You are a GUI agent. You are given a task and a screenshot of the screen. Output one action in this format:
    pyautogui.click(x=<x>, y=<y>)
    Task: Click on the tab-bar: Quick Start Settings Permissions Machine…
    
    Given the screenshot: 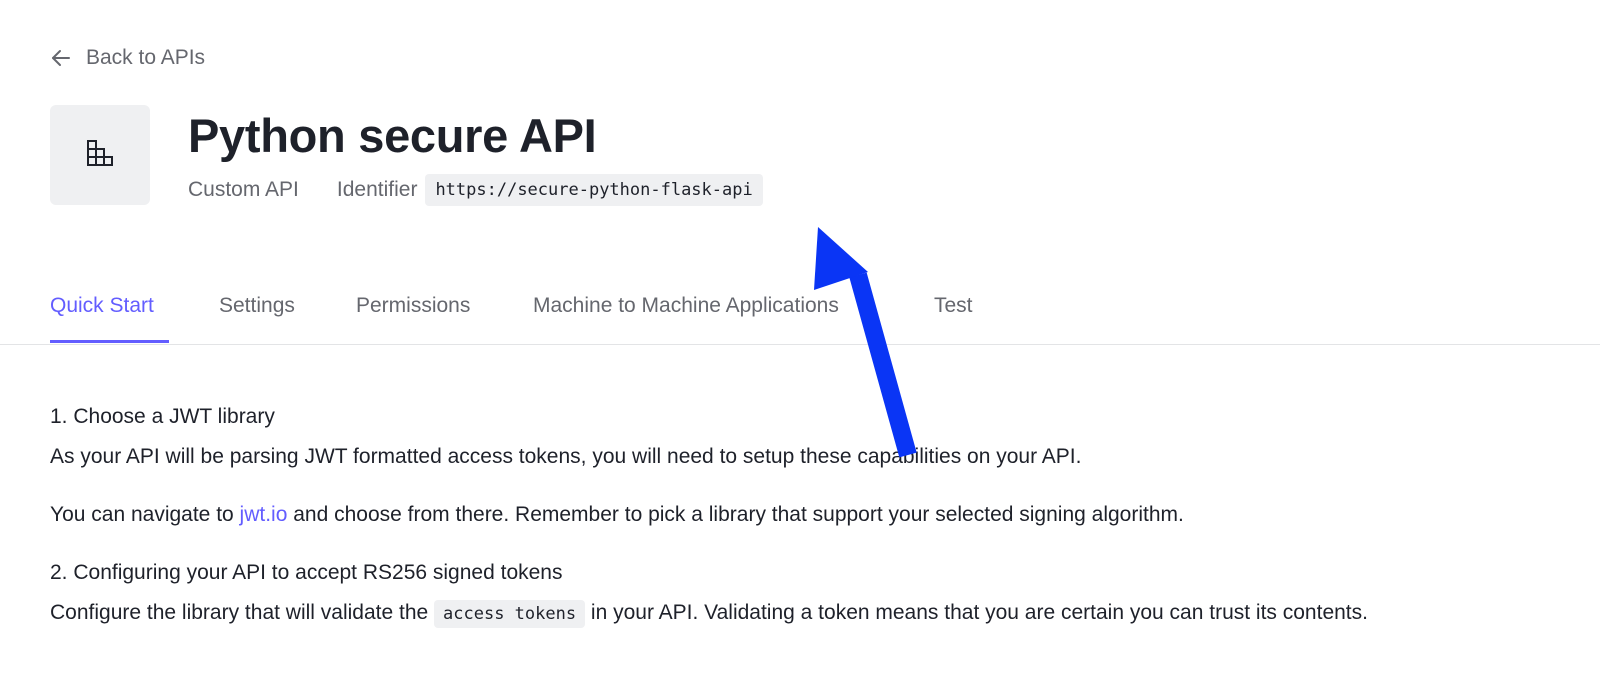 What is the action you would take?
    pyautogui.click(x=800, y=313)
    